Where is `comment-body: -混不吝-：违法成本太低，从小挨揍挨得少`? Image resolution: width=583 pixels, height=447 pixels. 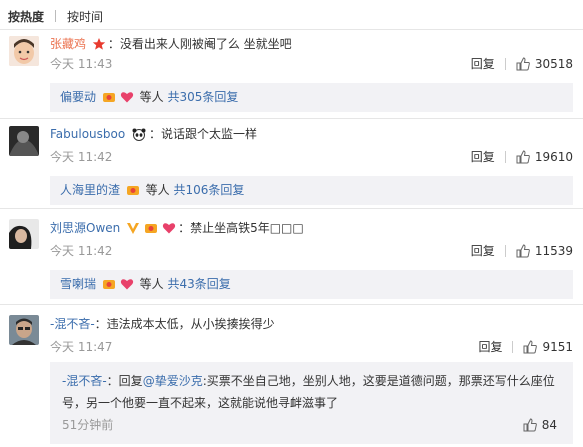
comment-body: -混不吝-：违法成本太低，从小挨揍挨得少 is located at coordinates (311, 324).